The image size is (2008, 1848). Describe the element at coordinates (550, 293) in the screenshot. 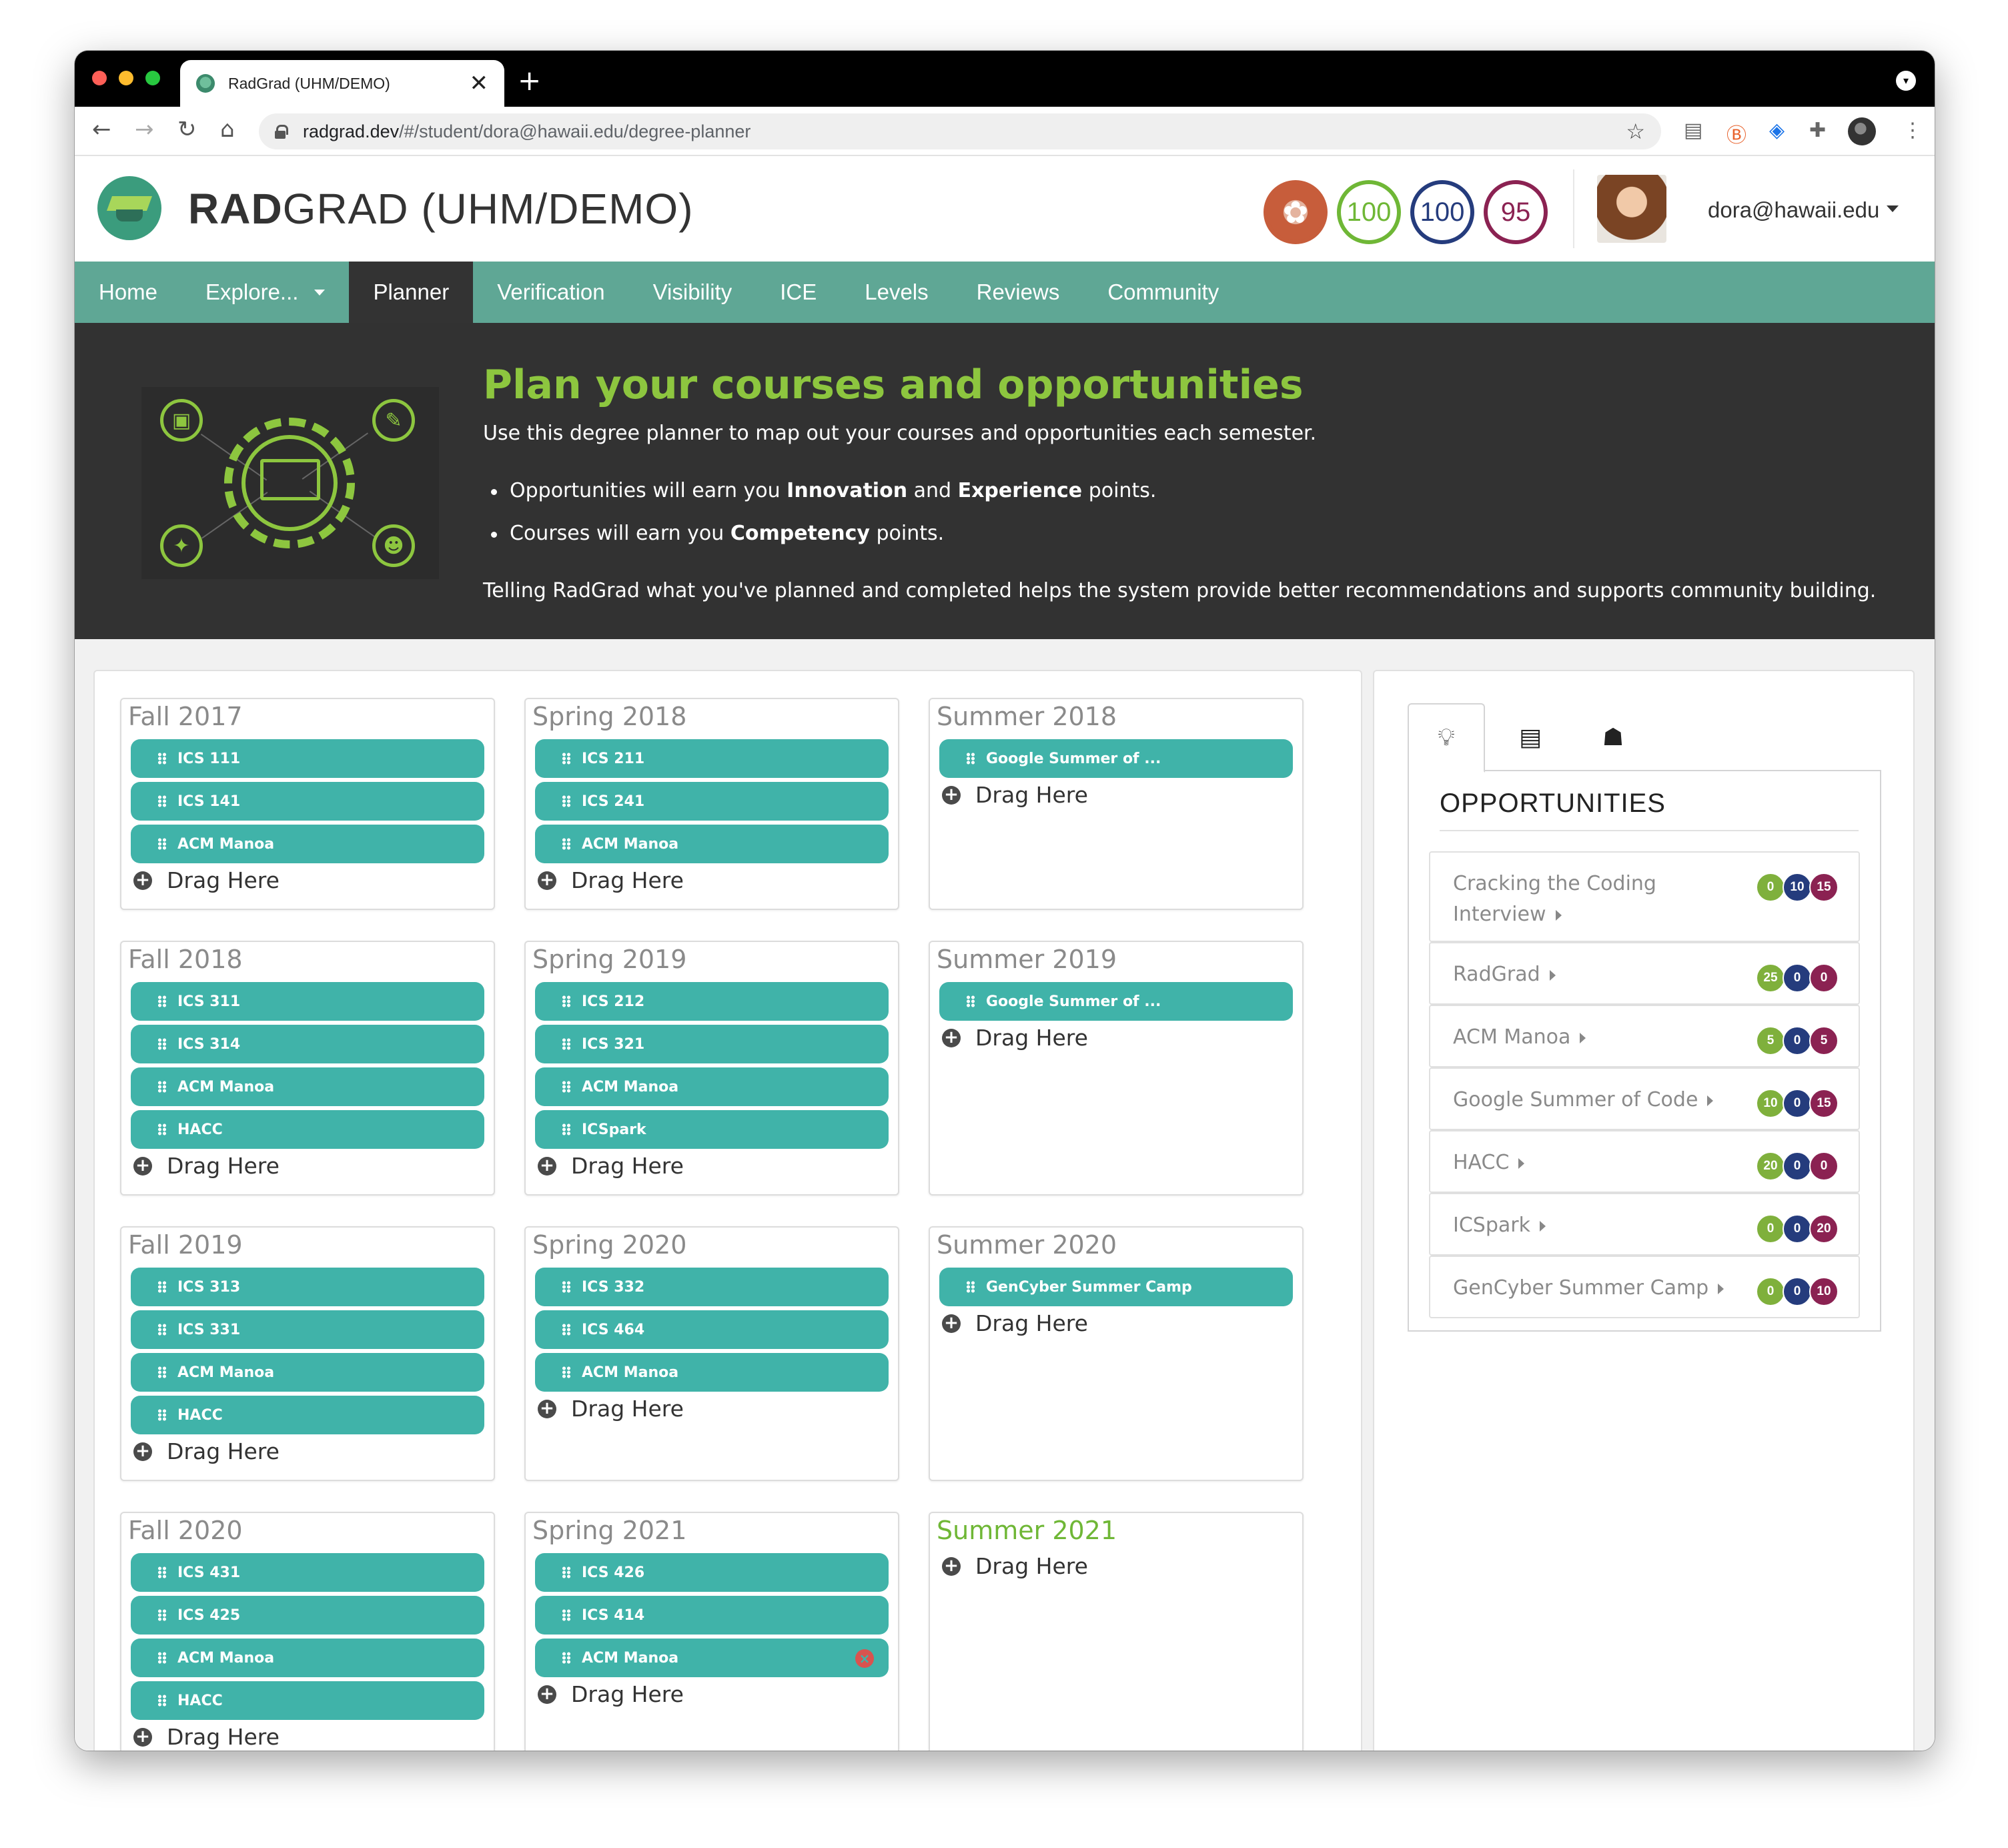

I see `menu-verification: Verification` at that location.